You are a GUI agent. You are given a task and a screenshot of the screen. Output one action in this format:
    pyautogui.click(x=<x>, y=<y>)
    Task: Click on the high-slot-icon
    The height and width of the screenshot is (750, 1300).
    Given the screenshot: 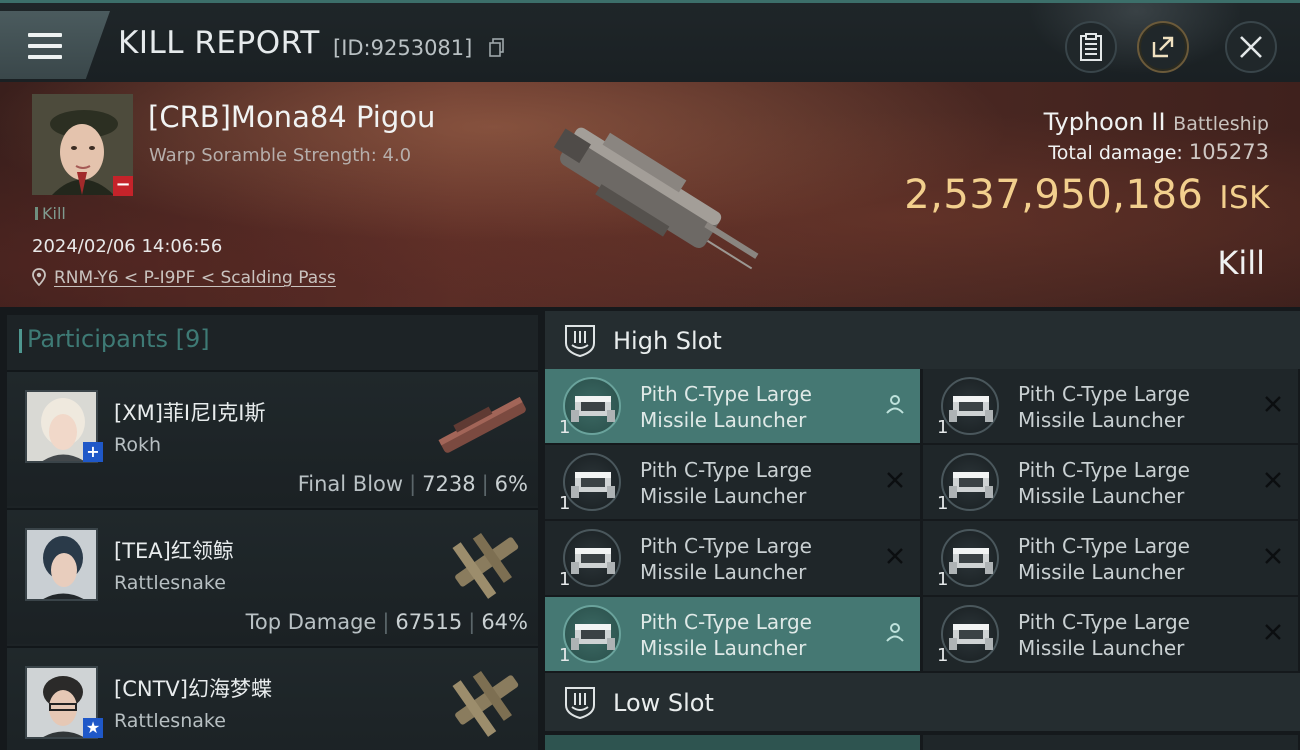 What is the action you would take?
    pyautogui.click(x=580, y=341)
    